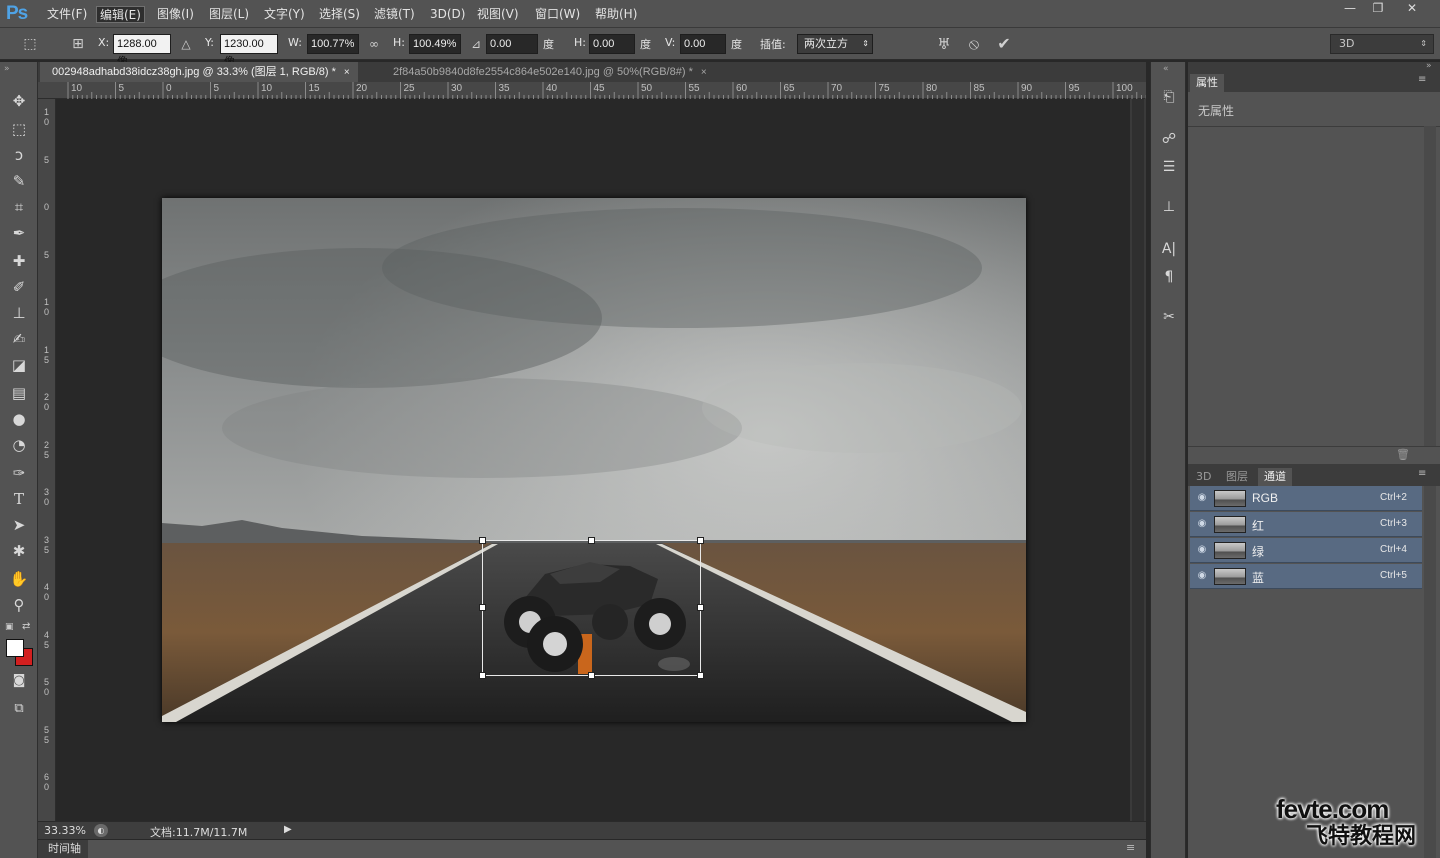 The height and width of the screenshot is (858, 1440). Describe the element at coordinates (101, 830) in the screenshot. I see `share-icon: ◐` at that location.